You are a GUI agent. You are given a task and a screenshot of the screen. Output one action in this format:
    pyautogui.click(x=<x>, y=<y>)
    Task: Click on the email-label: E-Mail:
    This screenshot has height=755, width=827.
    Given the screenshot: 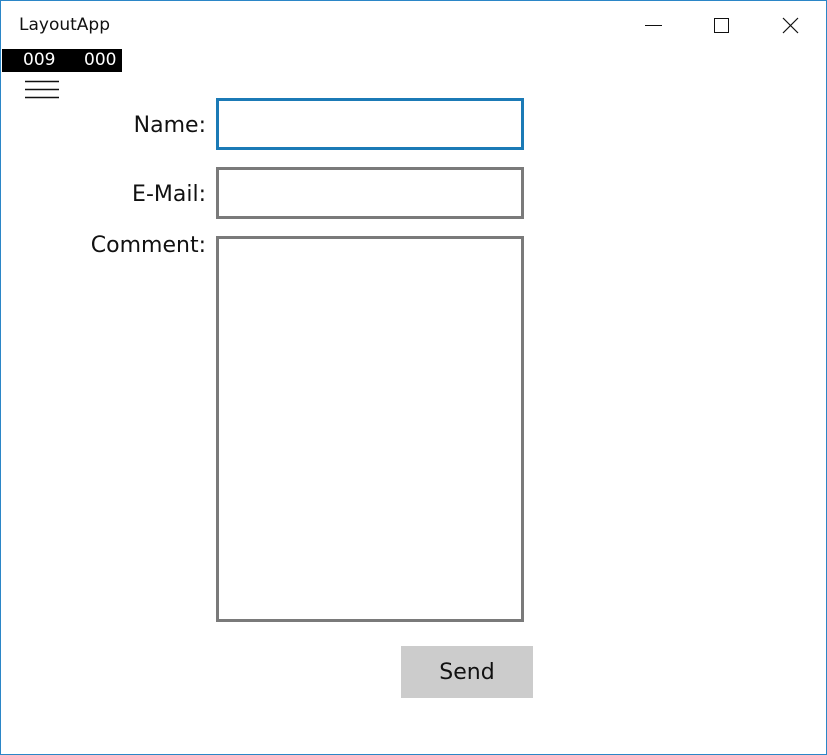 What is the action you would take?
    pyautogui.click(x=169, y=194)
    